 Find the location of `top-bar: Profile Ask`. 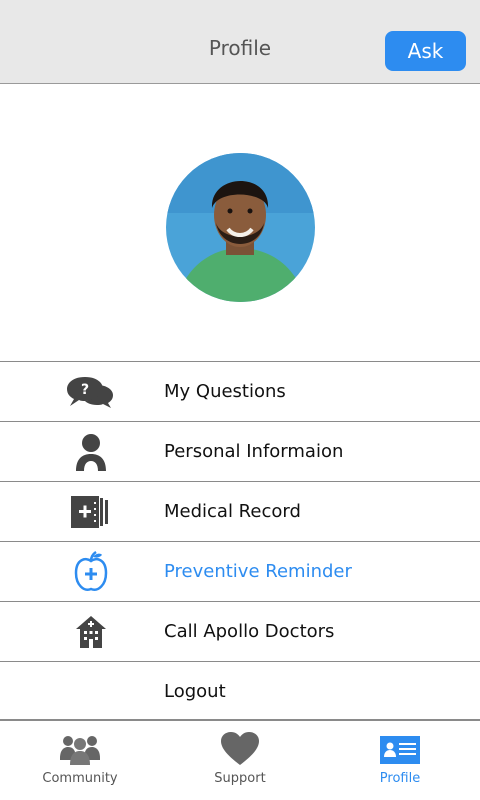

top-bar: Profile Ask is located at coordinates (240, 42).